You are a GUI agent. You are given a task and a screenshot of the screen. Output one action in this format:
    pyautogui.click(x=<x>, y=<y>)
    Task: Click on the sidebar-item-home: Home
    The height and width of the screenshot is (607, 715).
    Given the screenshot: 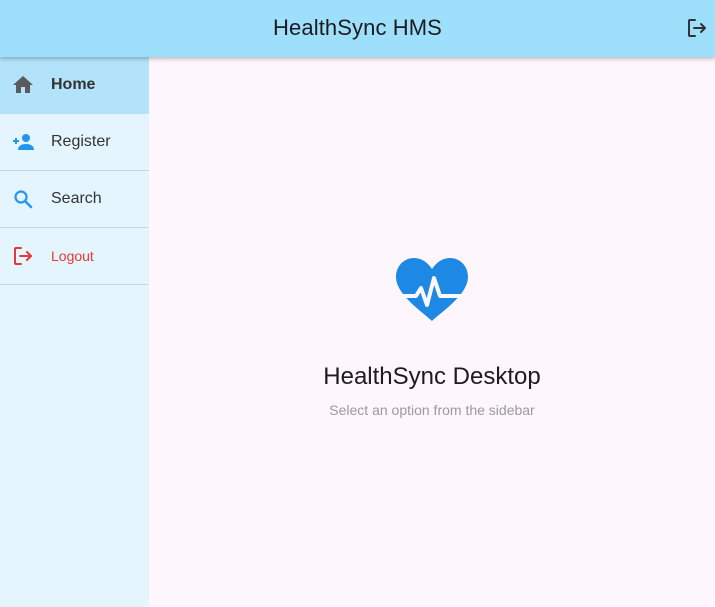 What is the action you would take?
    pyautogui.click(x=74, y=85)
    